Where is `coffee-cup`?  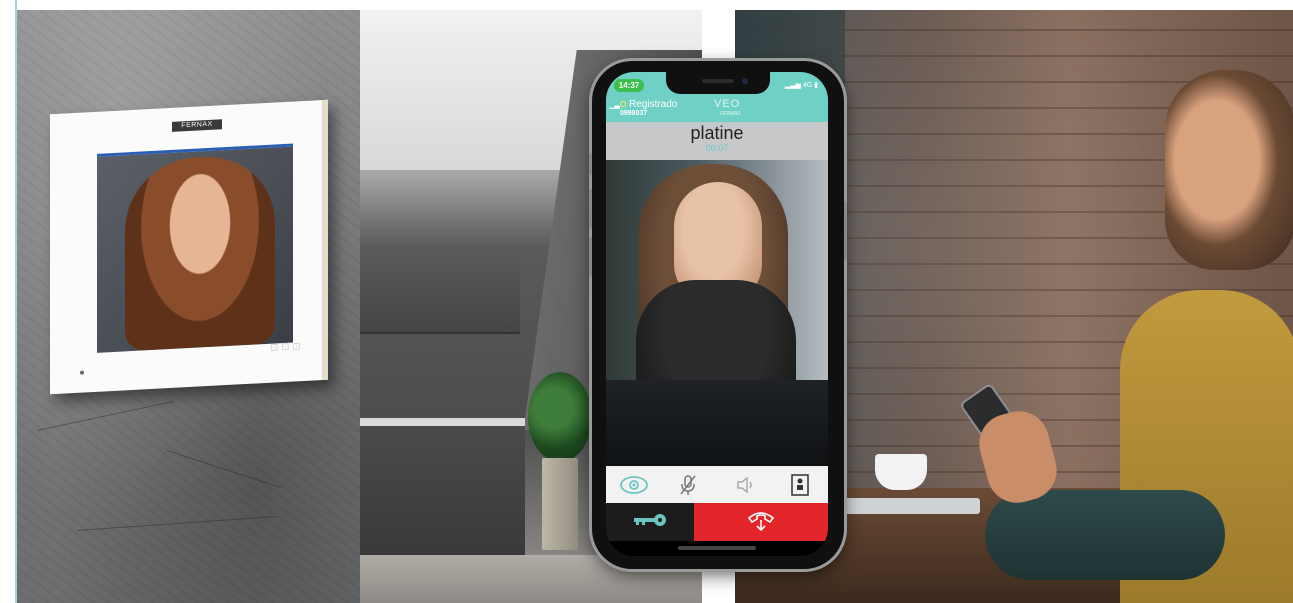 coffee-cup is located at coordinates (901, 472).